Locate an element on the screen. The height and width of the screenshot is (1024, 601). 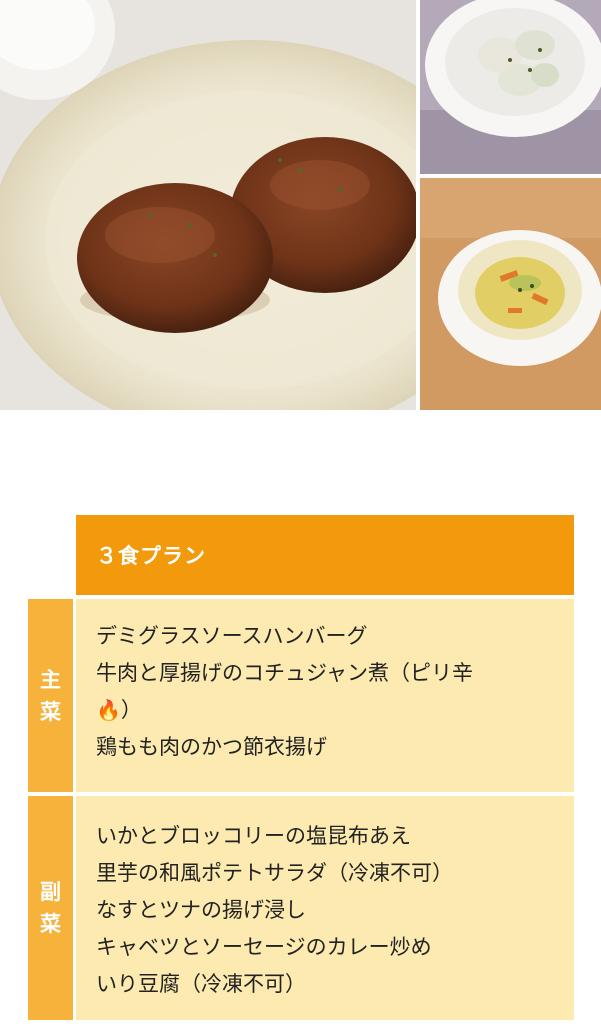
list-item: デミグラスソースハンバーグ is located at coordinates (232, 636).